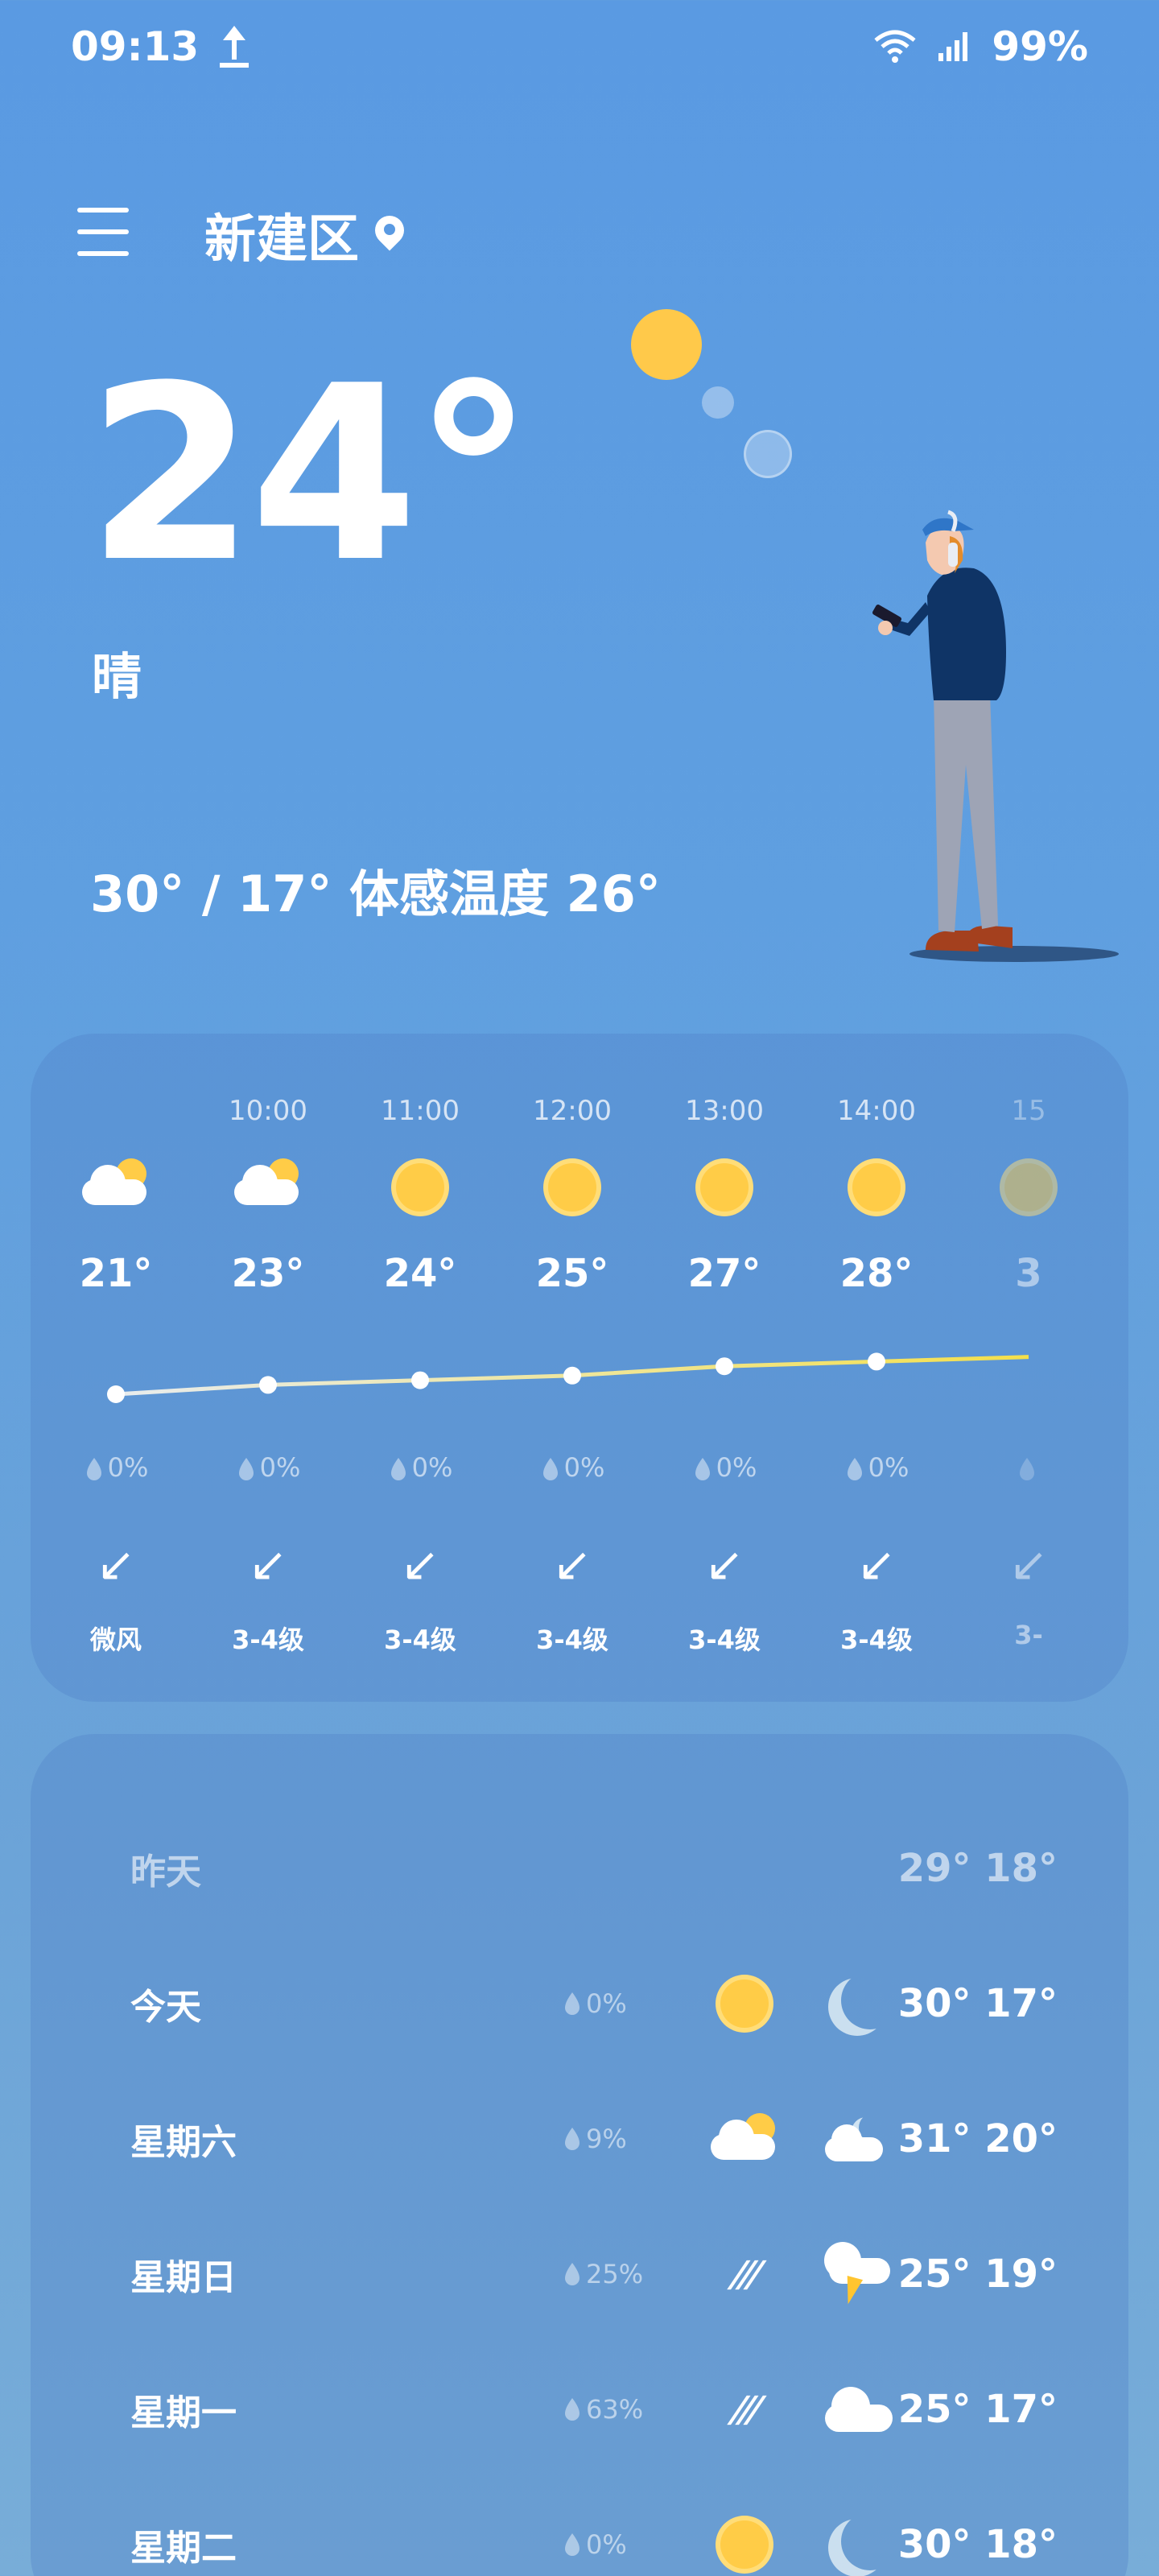  What do you see at coordinates (1028, 1273) in the screenshot?
I see `hourly-temperature: 3` at bounding box center [1028, 1273].